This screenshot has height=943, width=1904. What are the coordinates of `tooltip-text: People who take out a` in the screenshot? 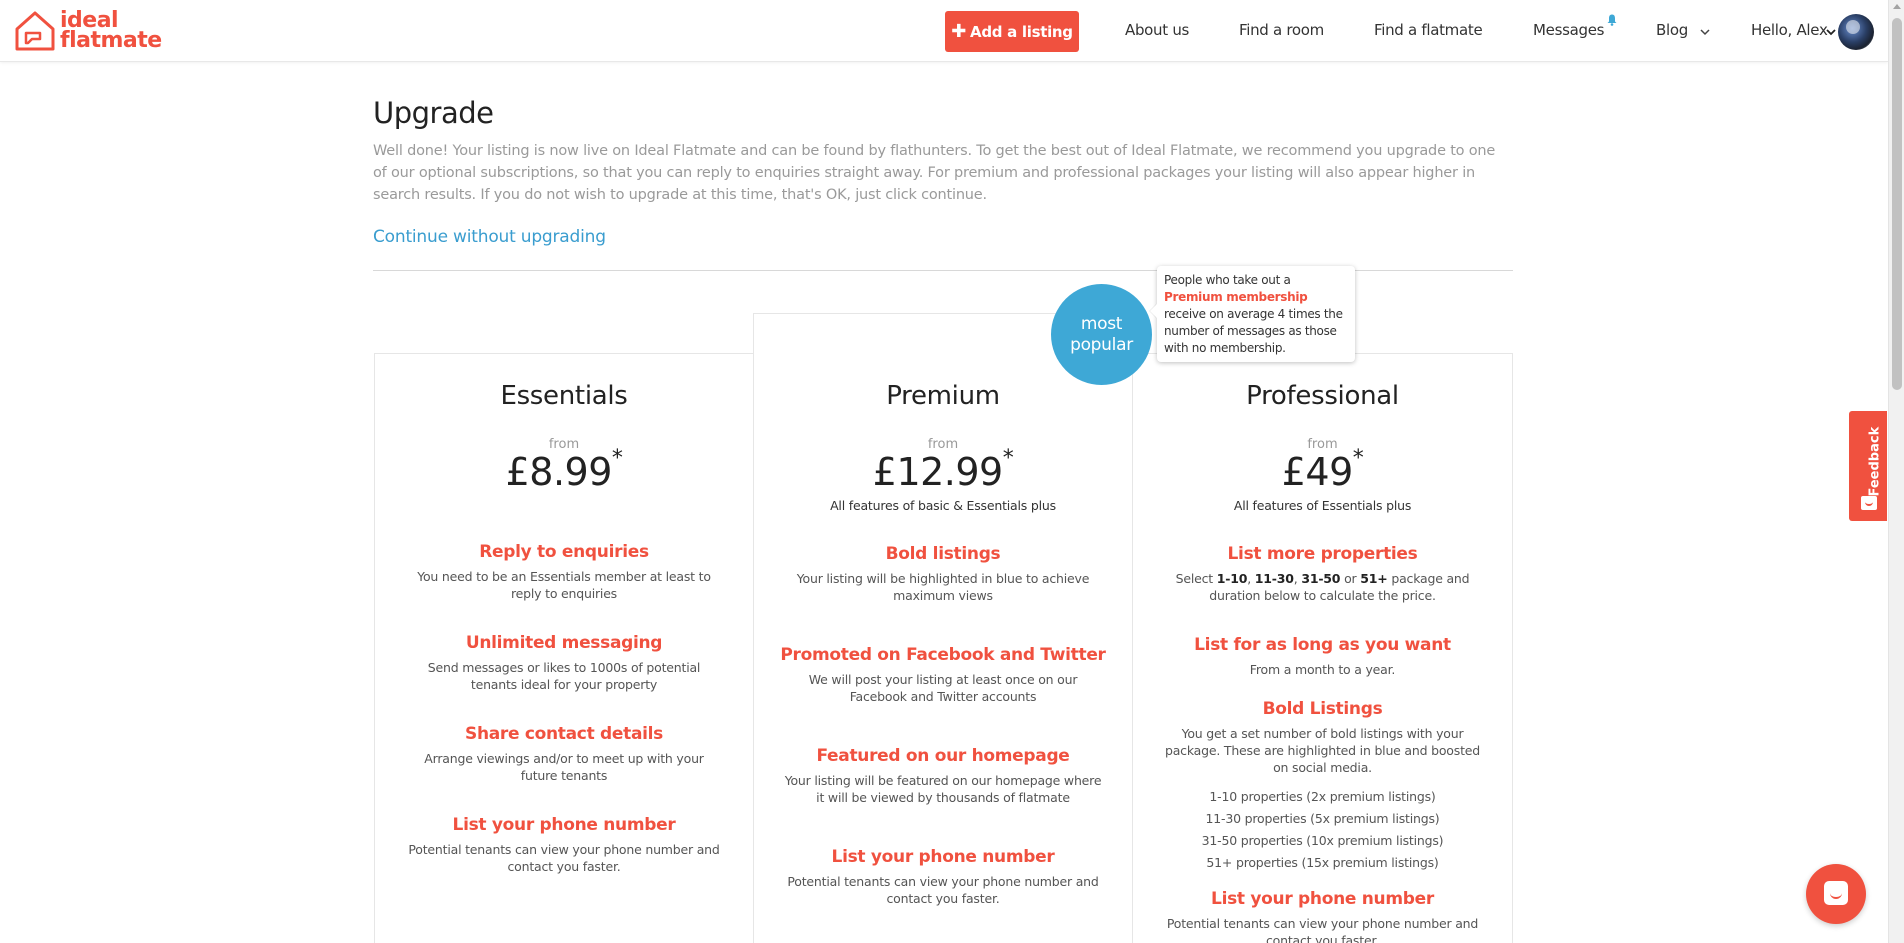 It's located at (1227, 280).